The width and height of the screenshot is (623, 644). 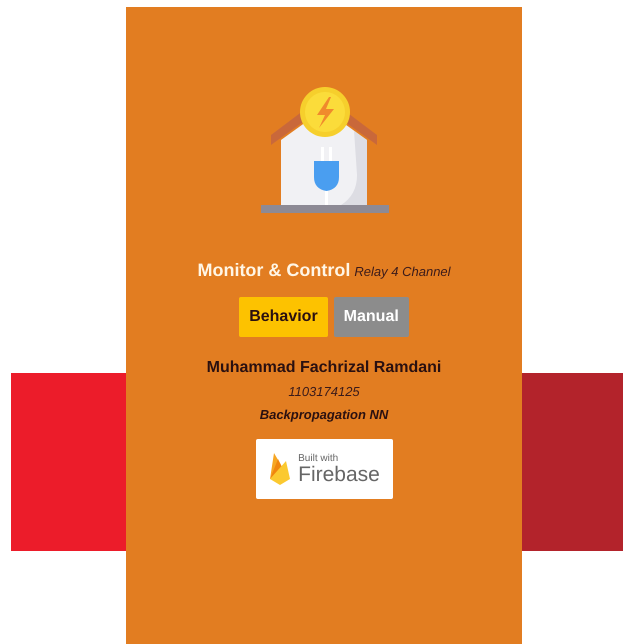 I want to click on author-name: Muhammad Fachrizal Ramdani, so click(x=324, y=368).